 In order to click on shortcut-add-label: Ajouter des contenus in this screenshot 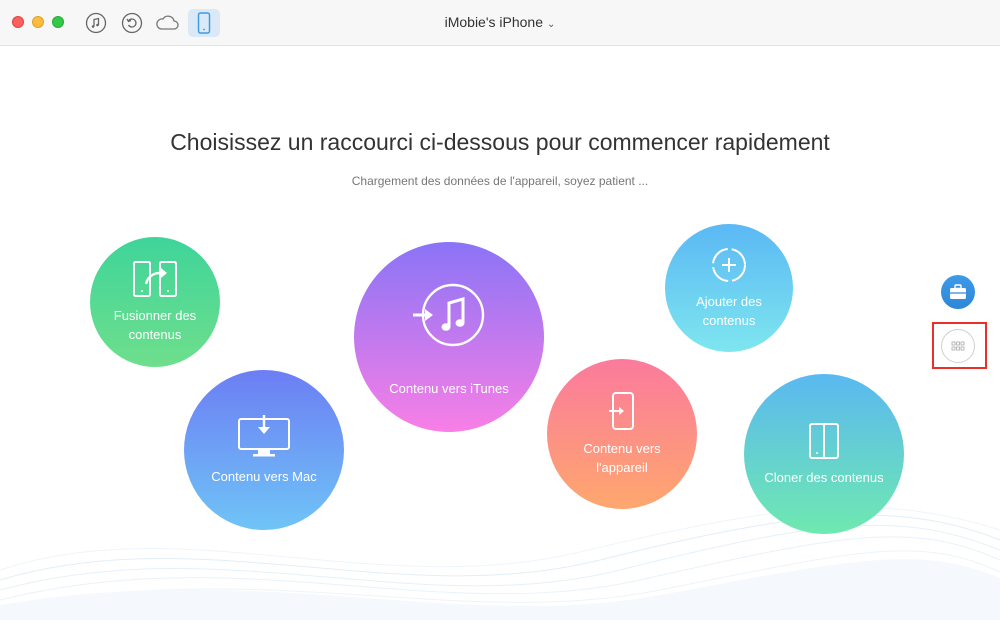, I will do `click(729, 311)`.